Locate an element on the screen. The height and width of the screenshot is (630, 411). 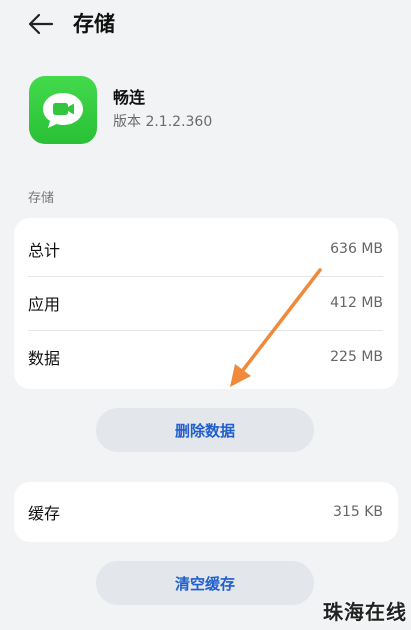
video-call-icon is located at coordinates (63, 110).